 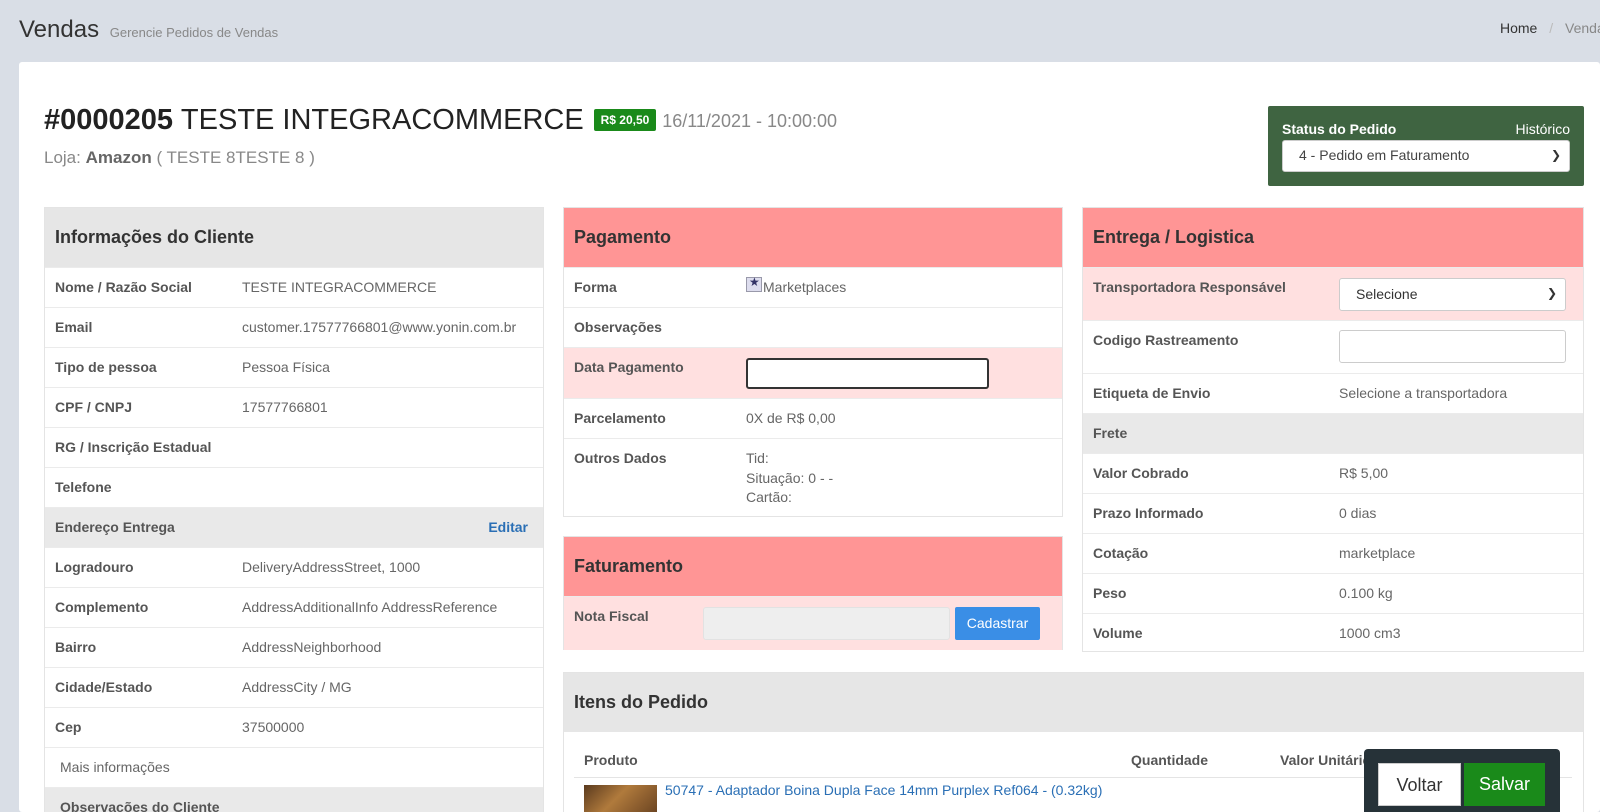 What do you see at coordinates (123, 287) in the screenshot?
I see `row-label: Nome / Razão Social` at bounding box center [123, 287].